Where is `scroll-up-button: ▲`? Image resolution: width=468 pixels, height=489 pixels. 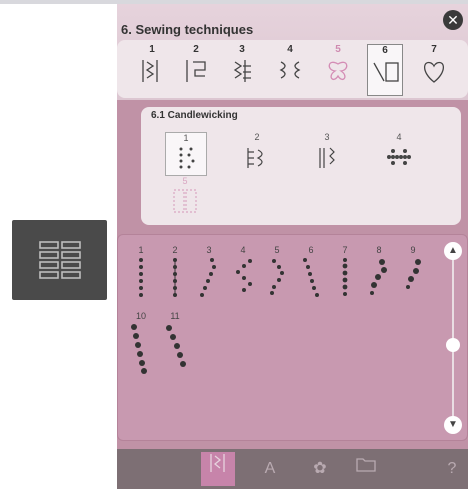 scroll-up-button: ▲ is located at coordinates (453, 251).